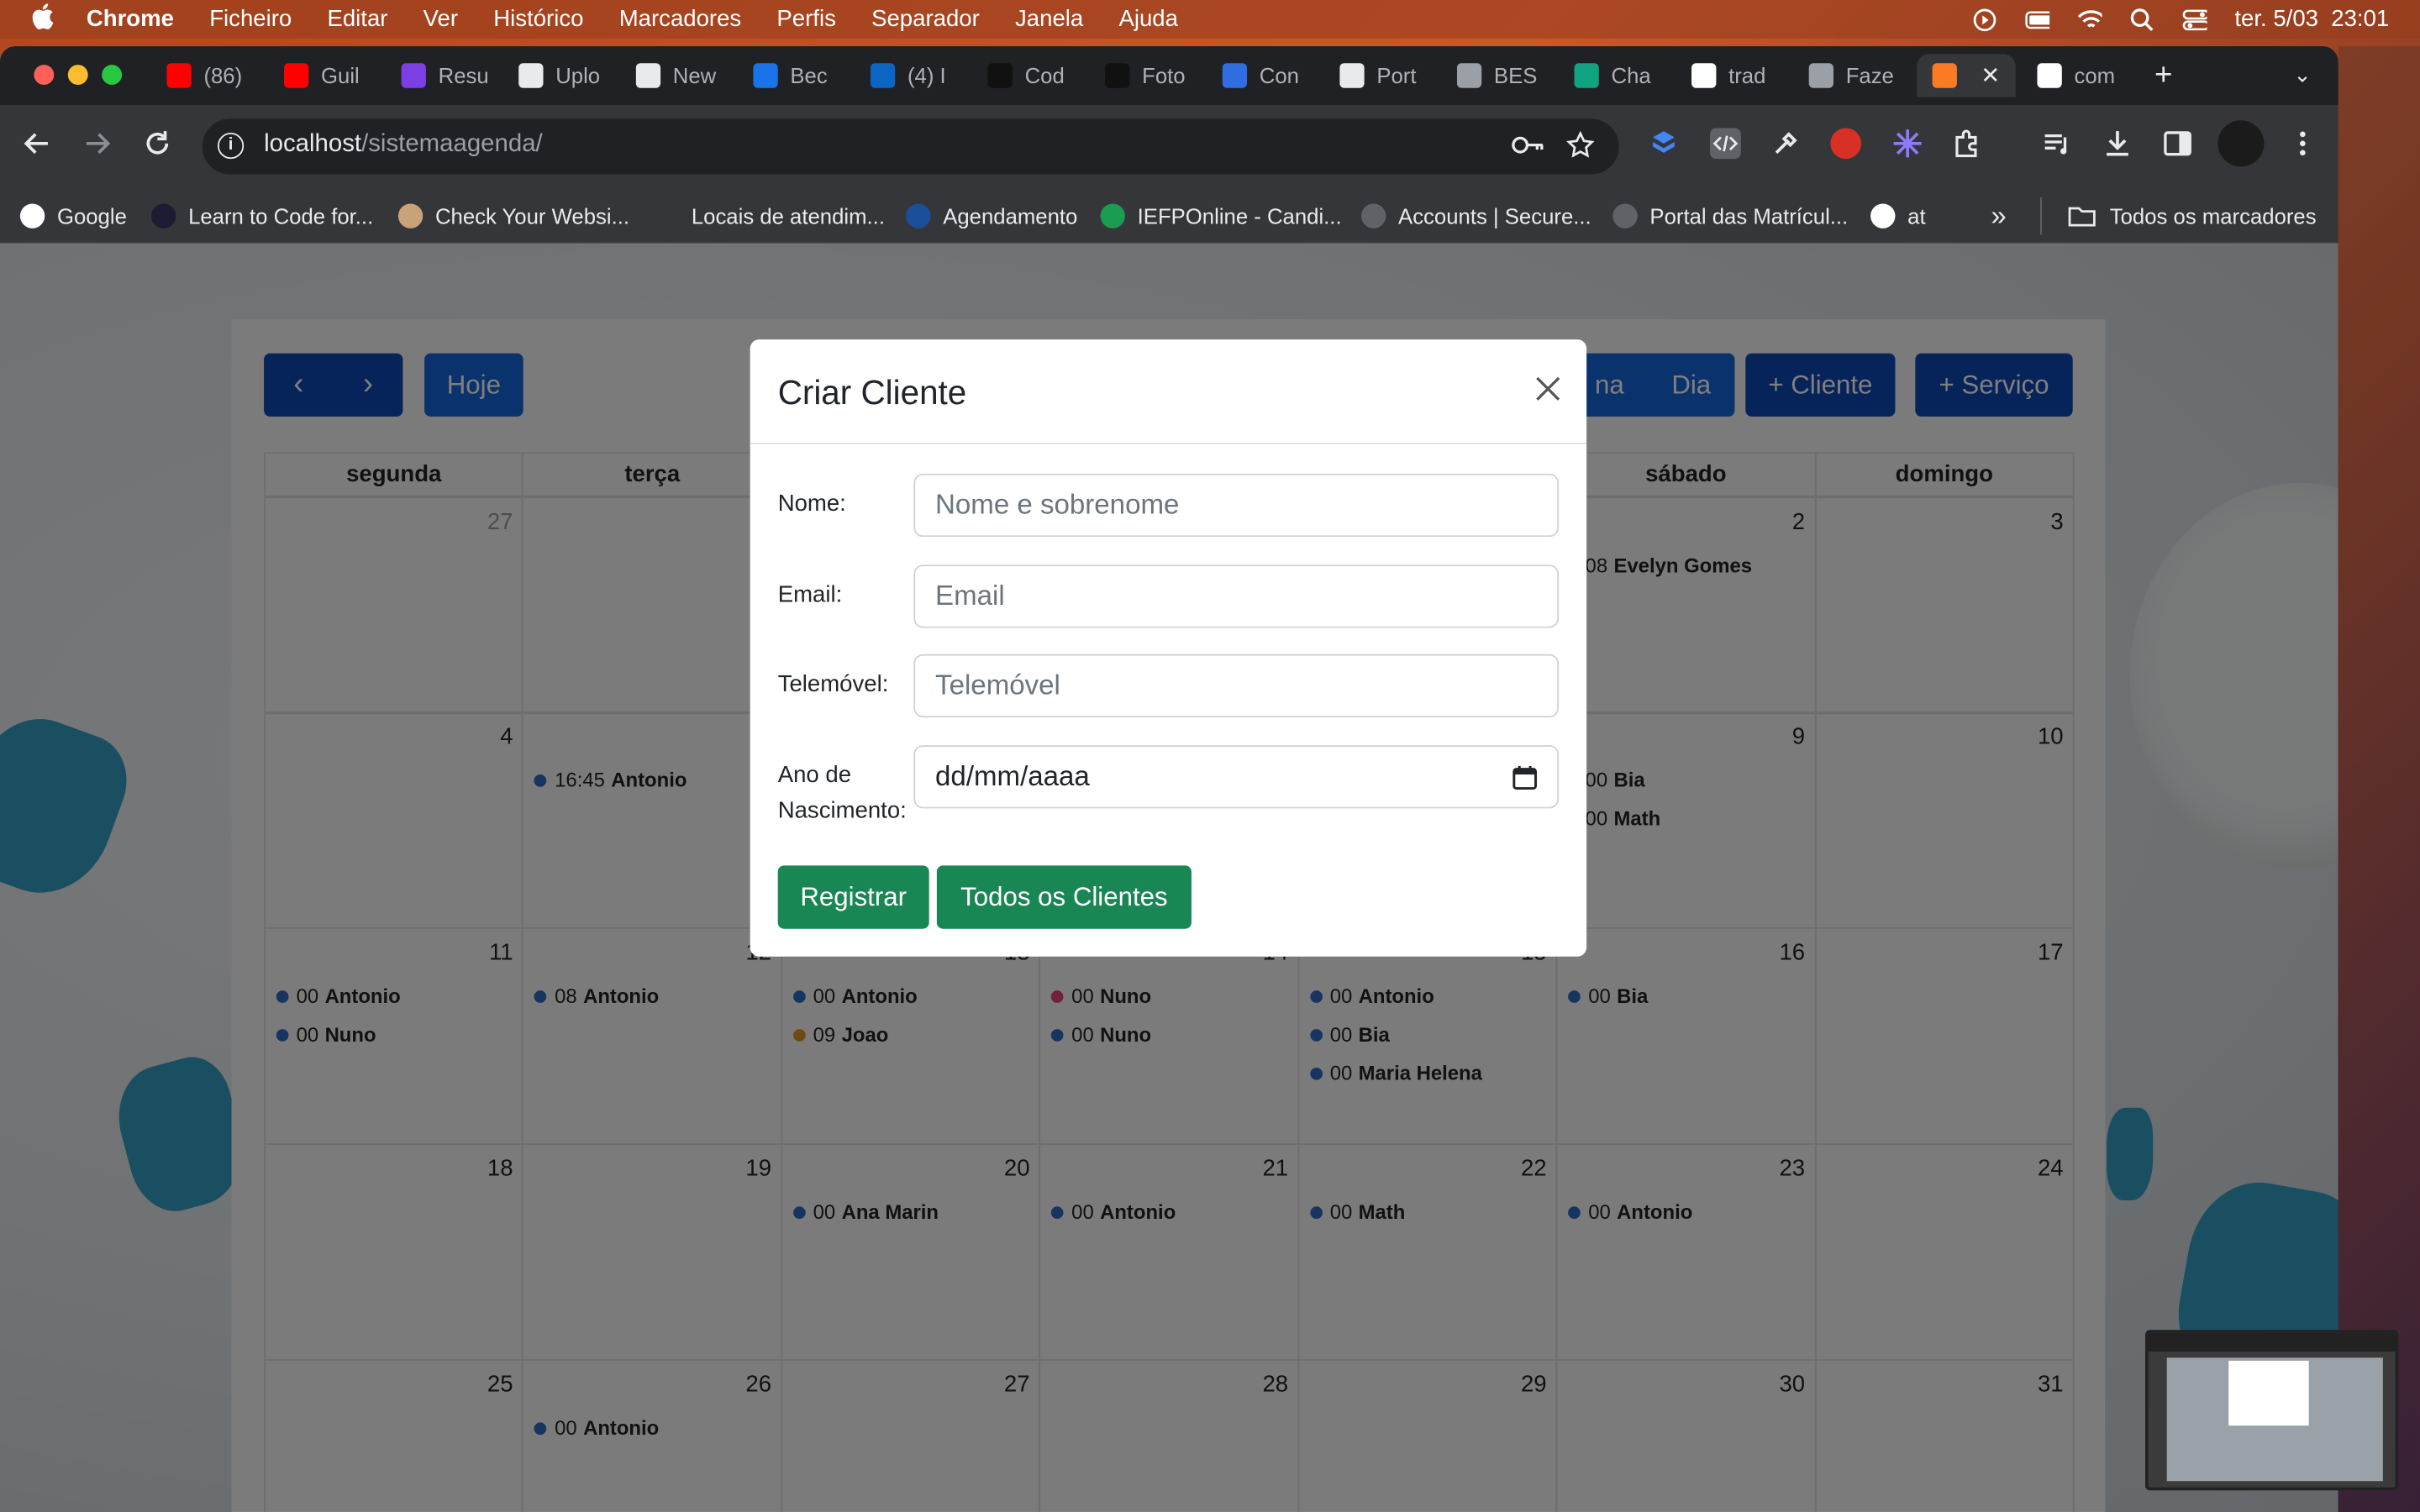 This screenshot has width=2420, height=1512. I want to click on tab-label: Resu, so click(464, 75).